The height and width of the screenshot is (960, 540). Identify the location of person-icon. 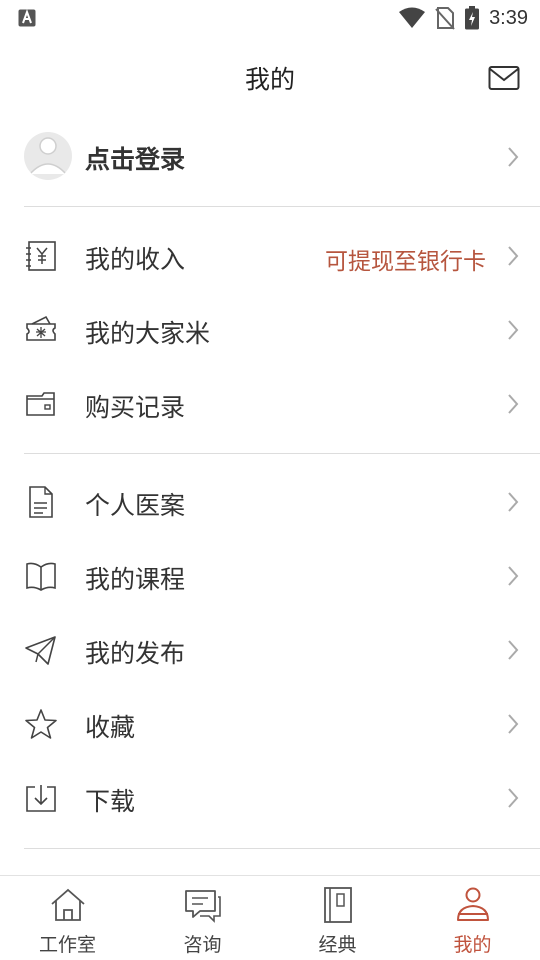
(472, 904).